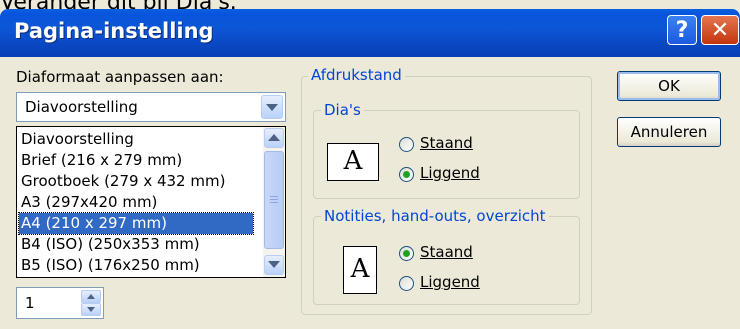  What do you see at coordinates (136, 202) in the screenshot?
I see `list-item: A3 (297x420 mm)` at bounding box center [136, 202].